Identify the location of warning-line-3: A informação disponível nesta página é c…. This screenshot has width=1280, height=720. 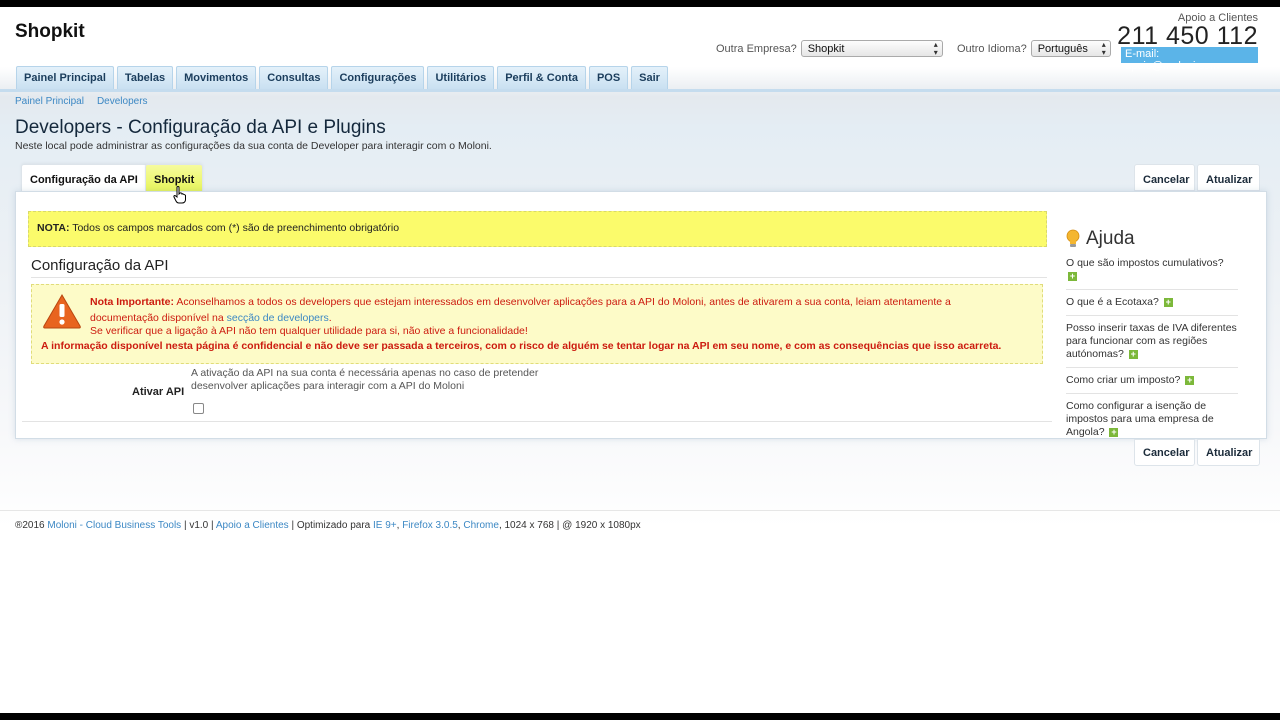
(521, 346).